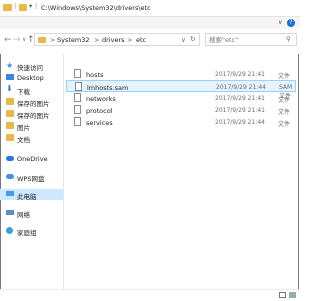  Describe the element at coordinates (31, 90) in the screenshot. I see `sidebar-item-downloads: ⬇ 下载` at that location.